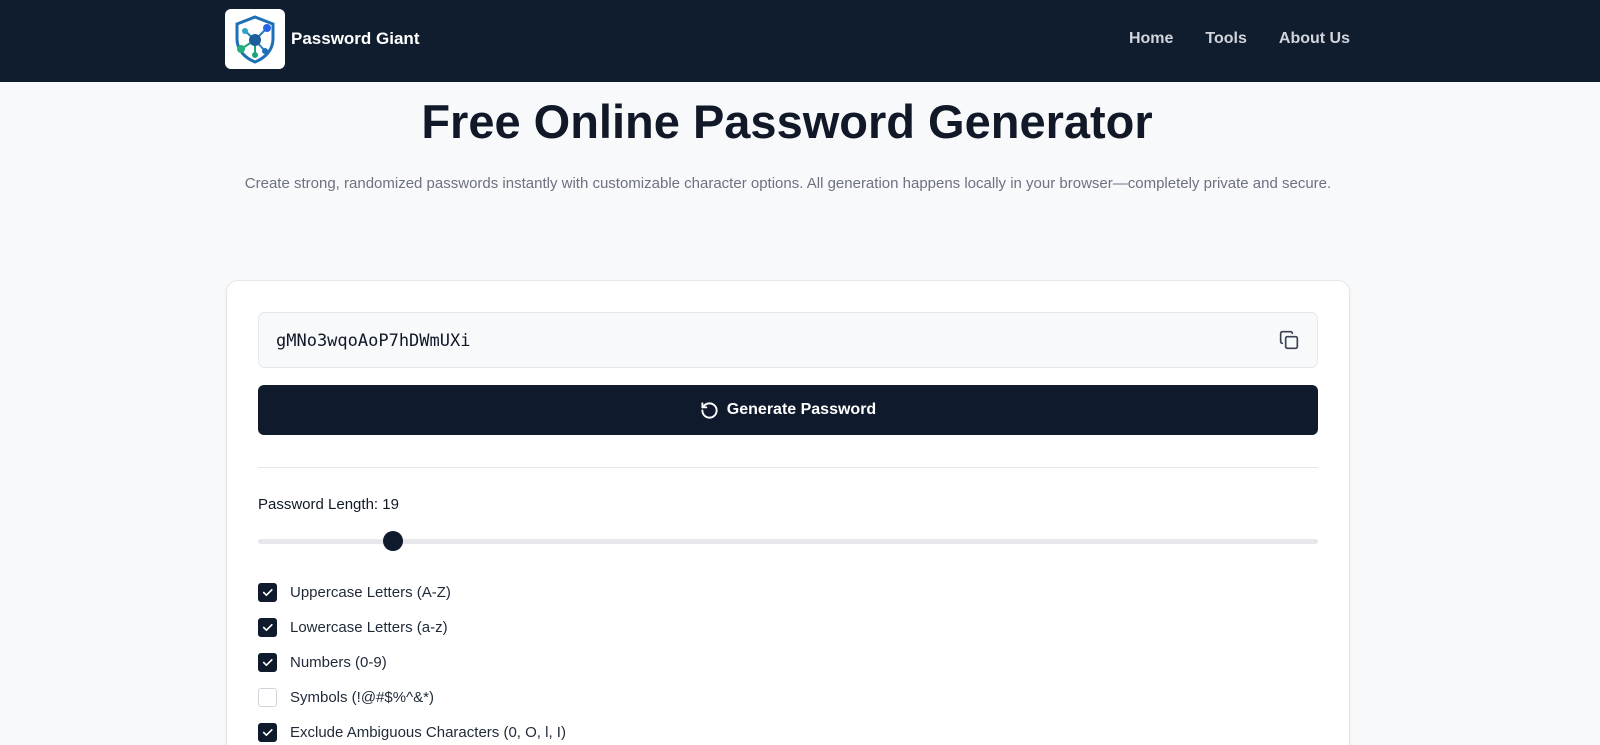 The width and height of the screenshot is (1600, 745). I want to click on option-label: Symbols (!@#$%^&*), so click(362, 697).